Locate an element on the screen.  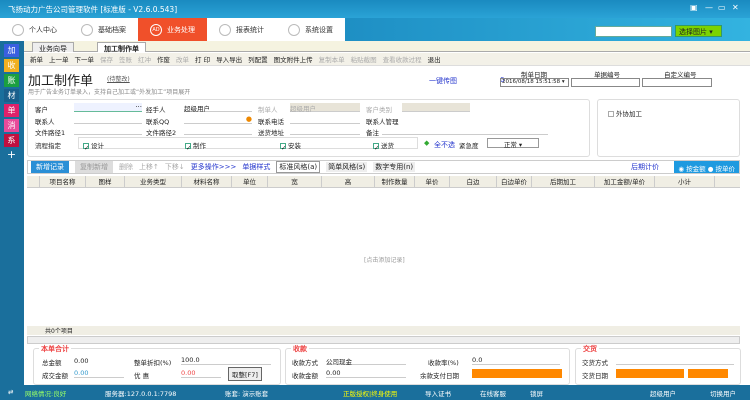
reverse-button: 红冲 is located at coordinates (144, 59).